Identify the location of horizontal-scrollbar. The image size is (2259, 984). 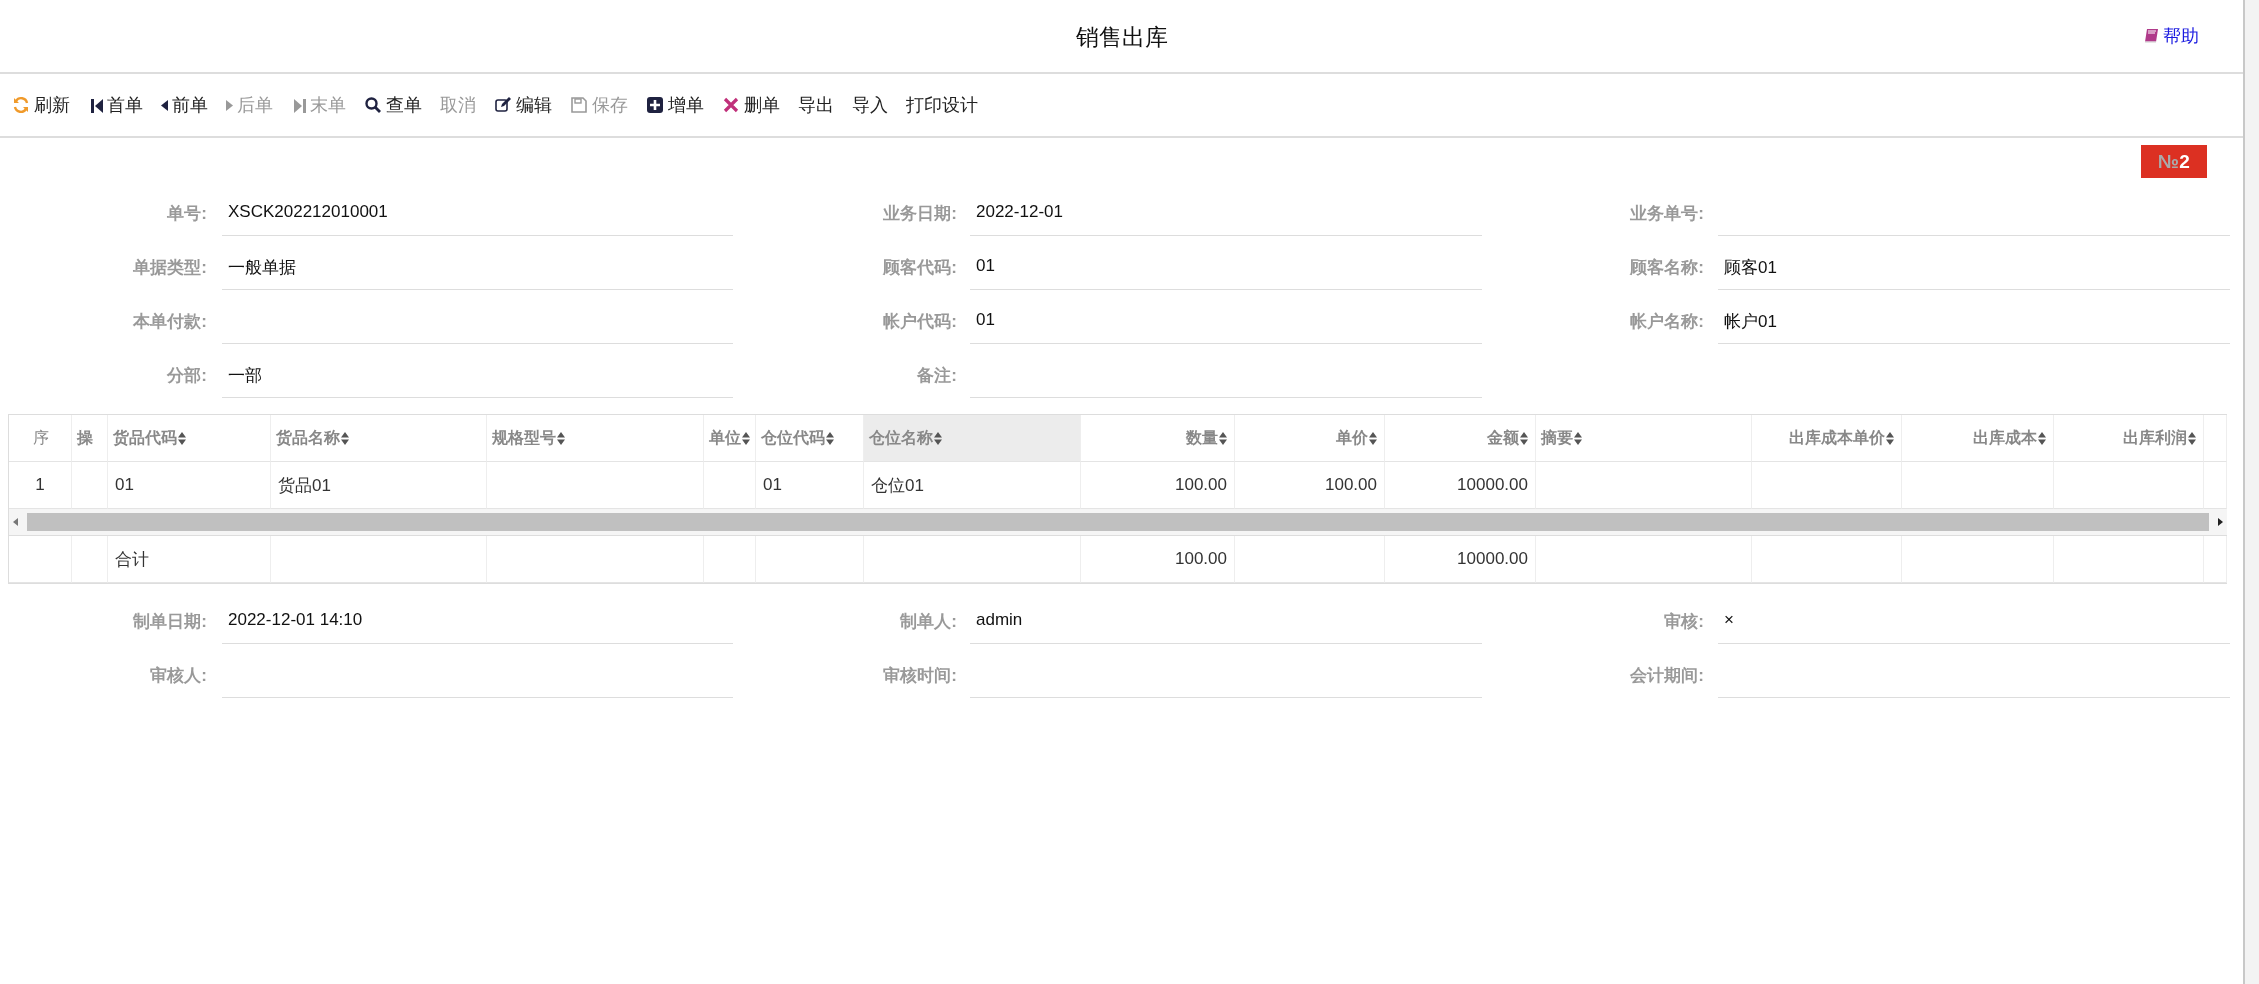
(1118, 522).